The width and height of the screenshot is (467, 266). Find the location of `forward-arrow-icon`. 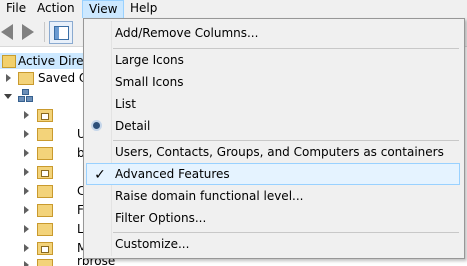

forward-arrow-icon is located at coordinates (28, 32).